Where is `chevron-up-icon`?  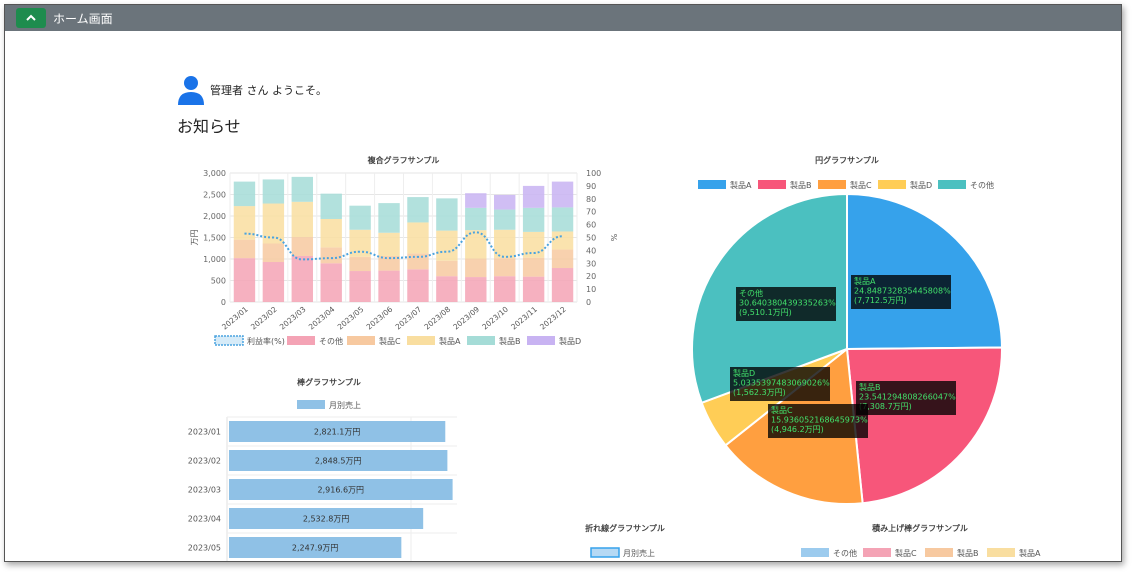
chevron-up-icon is located at coordinates (31, 17).